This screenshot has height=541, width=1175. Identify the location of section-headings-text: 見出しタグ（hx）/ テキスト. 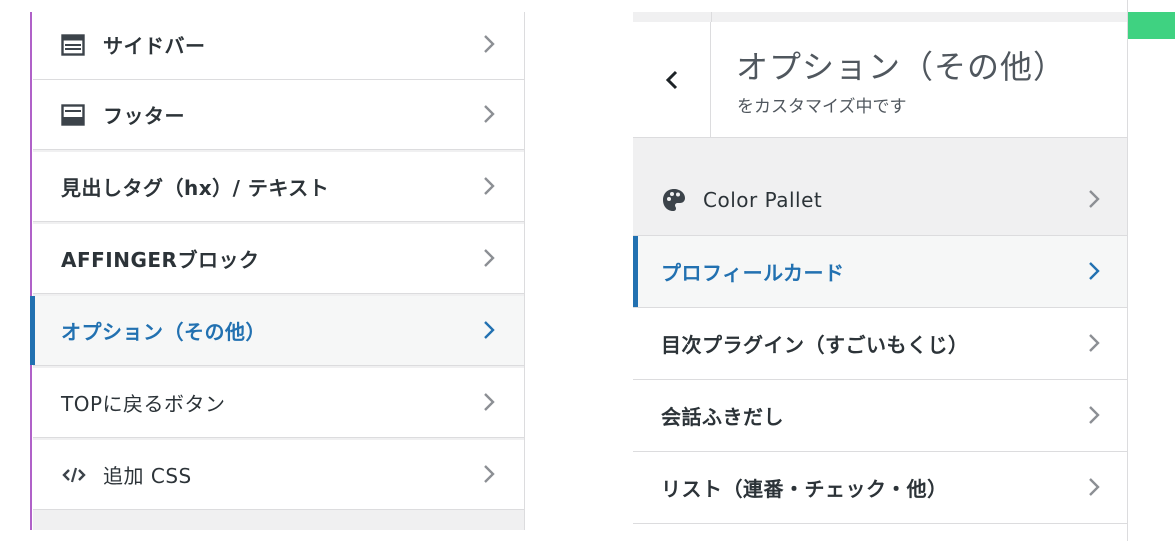
(278, 187).